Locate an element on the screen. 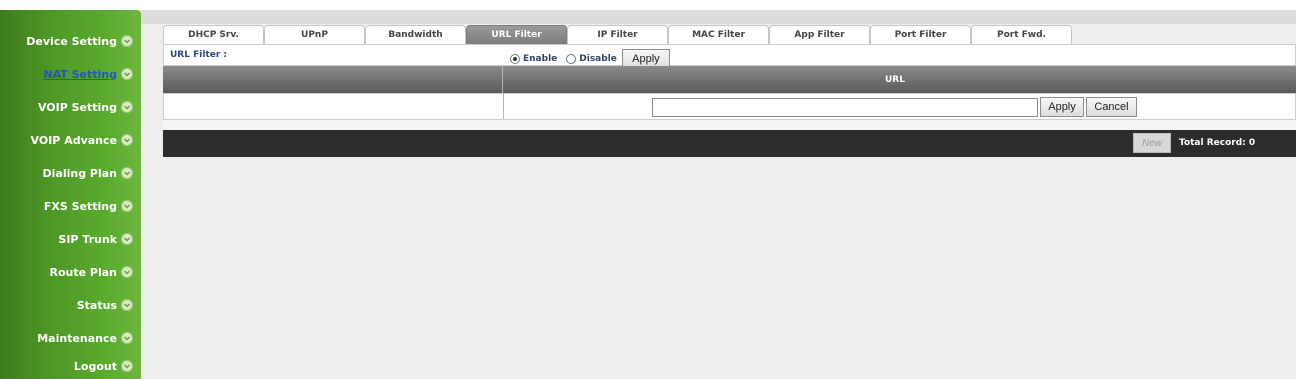 This screenshot has width=1296, height=379. url-input is located at coordinates (845, 107).